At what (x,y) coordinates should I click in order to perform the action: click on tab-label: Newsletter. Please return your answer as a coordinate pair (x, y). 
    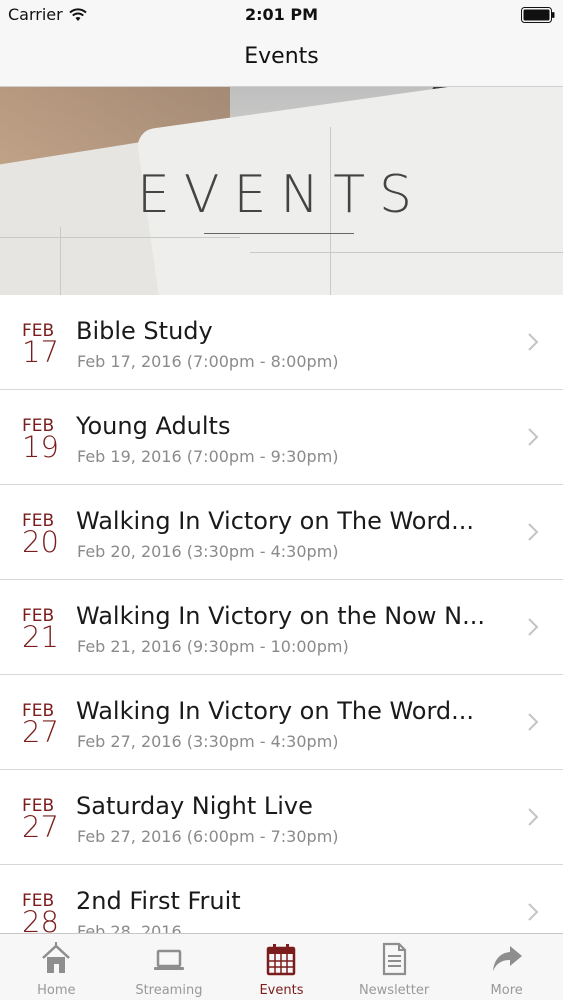
    Looking at the image, I should click on (394, 990).